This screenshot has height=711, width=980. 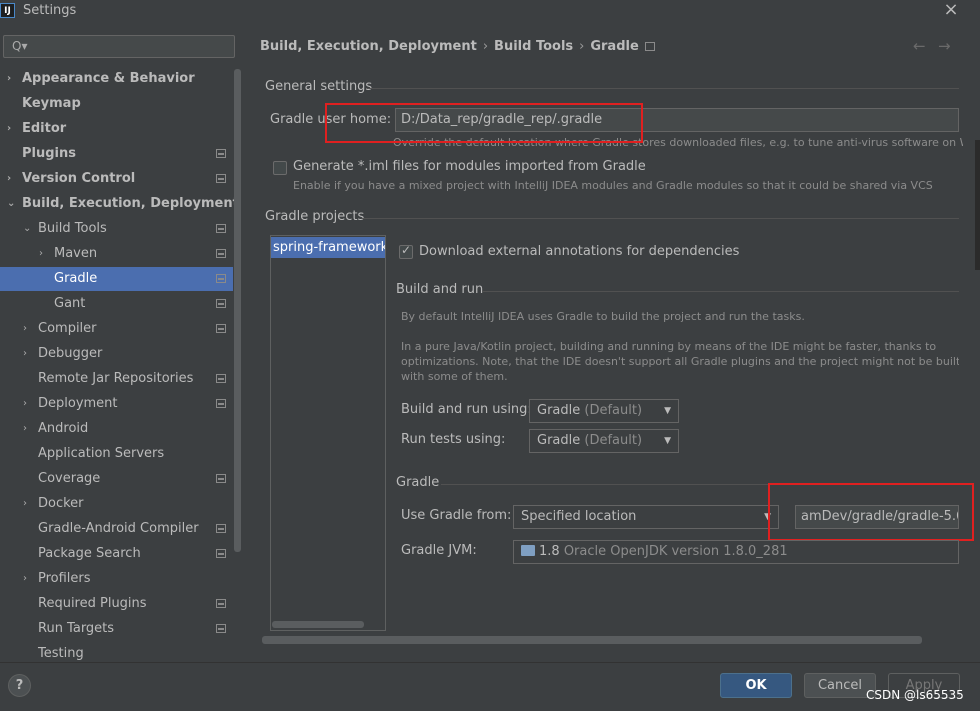 What do you see at coordinates (70, 353) in the screenshot?
I see `sidebar-item-label: Debugger` at bounding box center [70, 353].